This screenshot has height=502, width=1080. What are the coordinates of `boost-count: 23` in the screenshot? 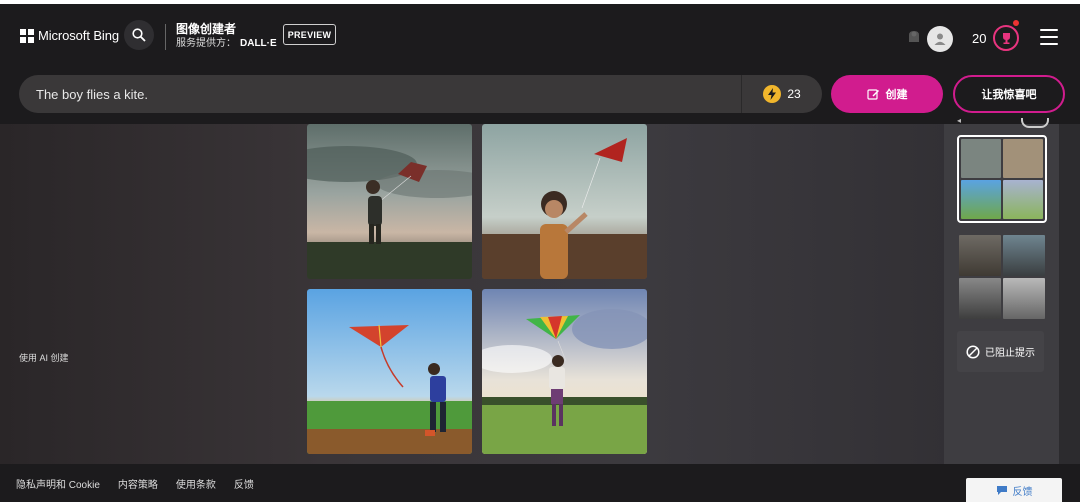 It's located at (794, 94).